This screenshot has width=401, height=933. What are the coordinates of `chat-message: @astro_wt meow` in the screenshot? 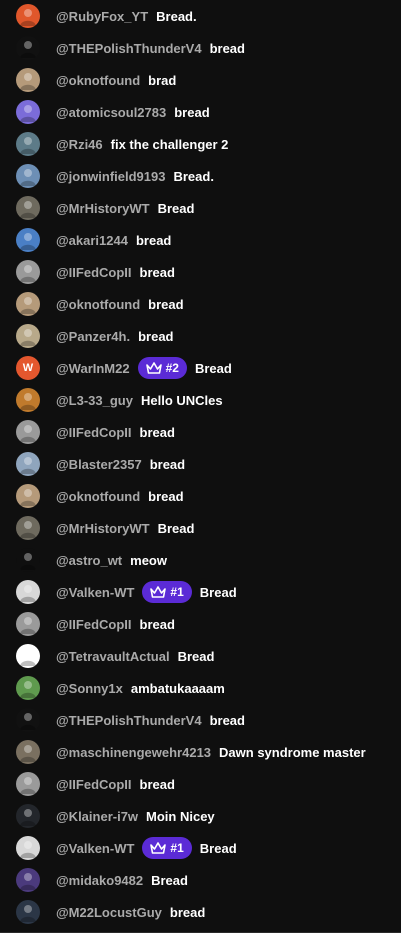 It's located at (200, 560).